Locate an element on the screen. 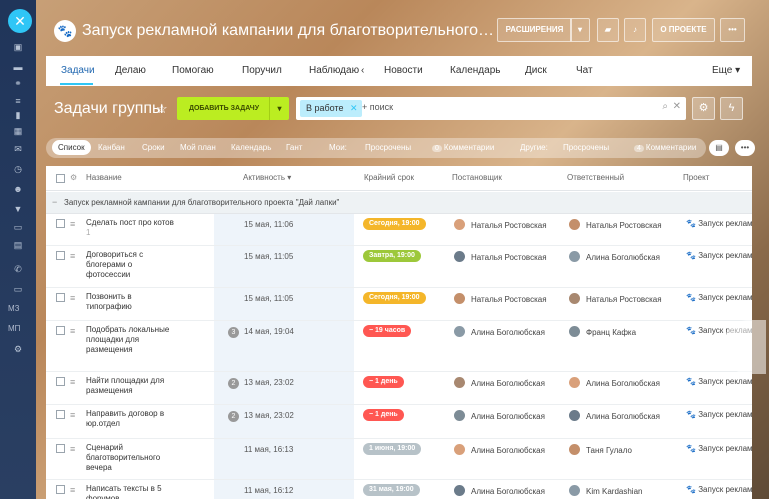  link-icon: ⚭ is located at coordinates (18, 83).